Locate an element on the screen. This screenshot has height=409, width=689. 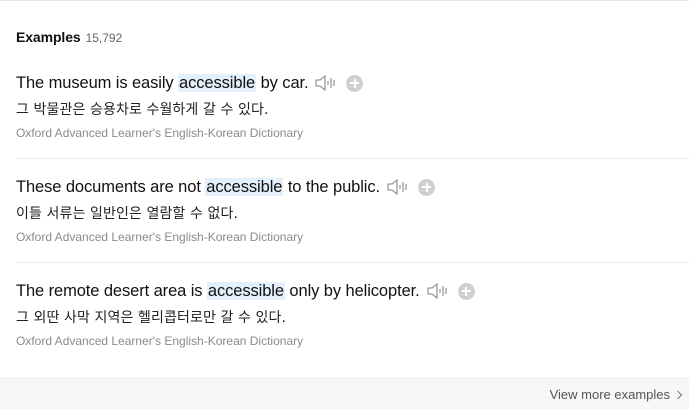
examples-count: 15,792 is located at coordinates (104, 38).